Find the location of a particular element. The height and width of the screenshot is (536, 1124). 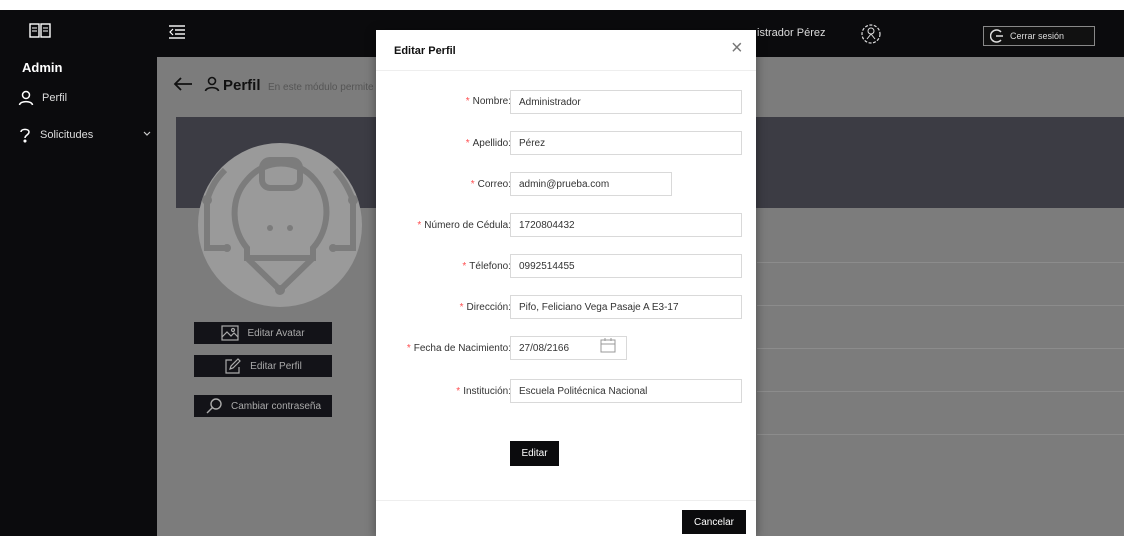

user-avatar-icon is located at coordinates (871, 34).